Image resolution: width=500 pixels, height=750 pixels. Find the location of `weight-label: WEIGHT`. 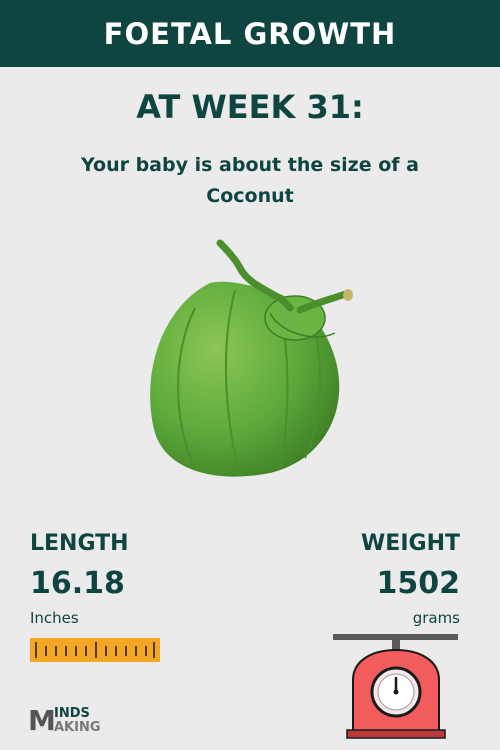

weight-label: WEIGHT is located at coordinates (410, 543).